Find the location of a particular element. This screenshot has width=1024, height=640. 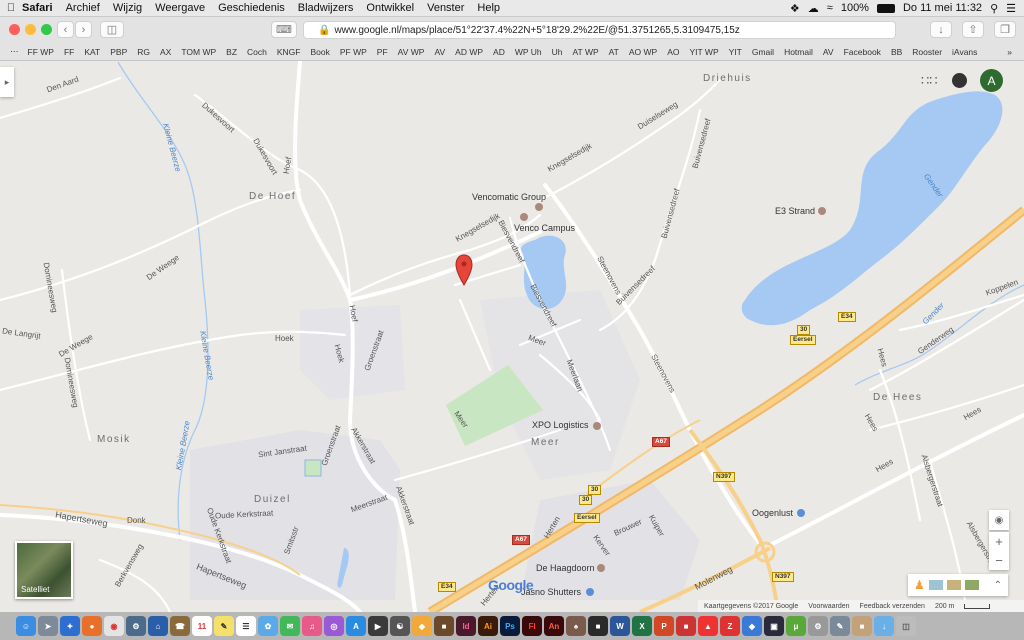

bookmark-item: KAT is located at coordinates (92, 52).